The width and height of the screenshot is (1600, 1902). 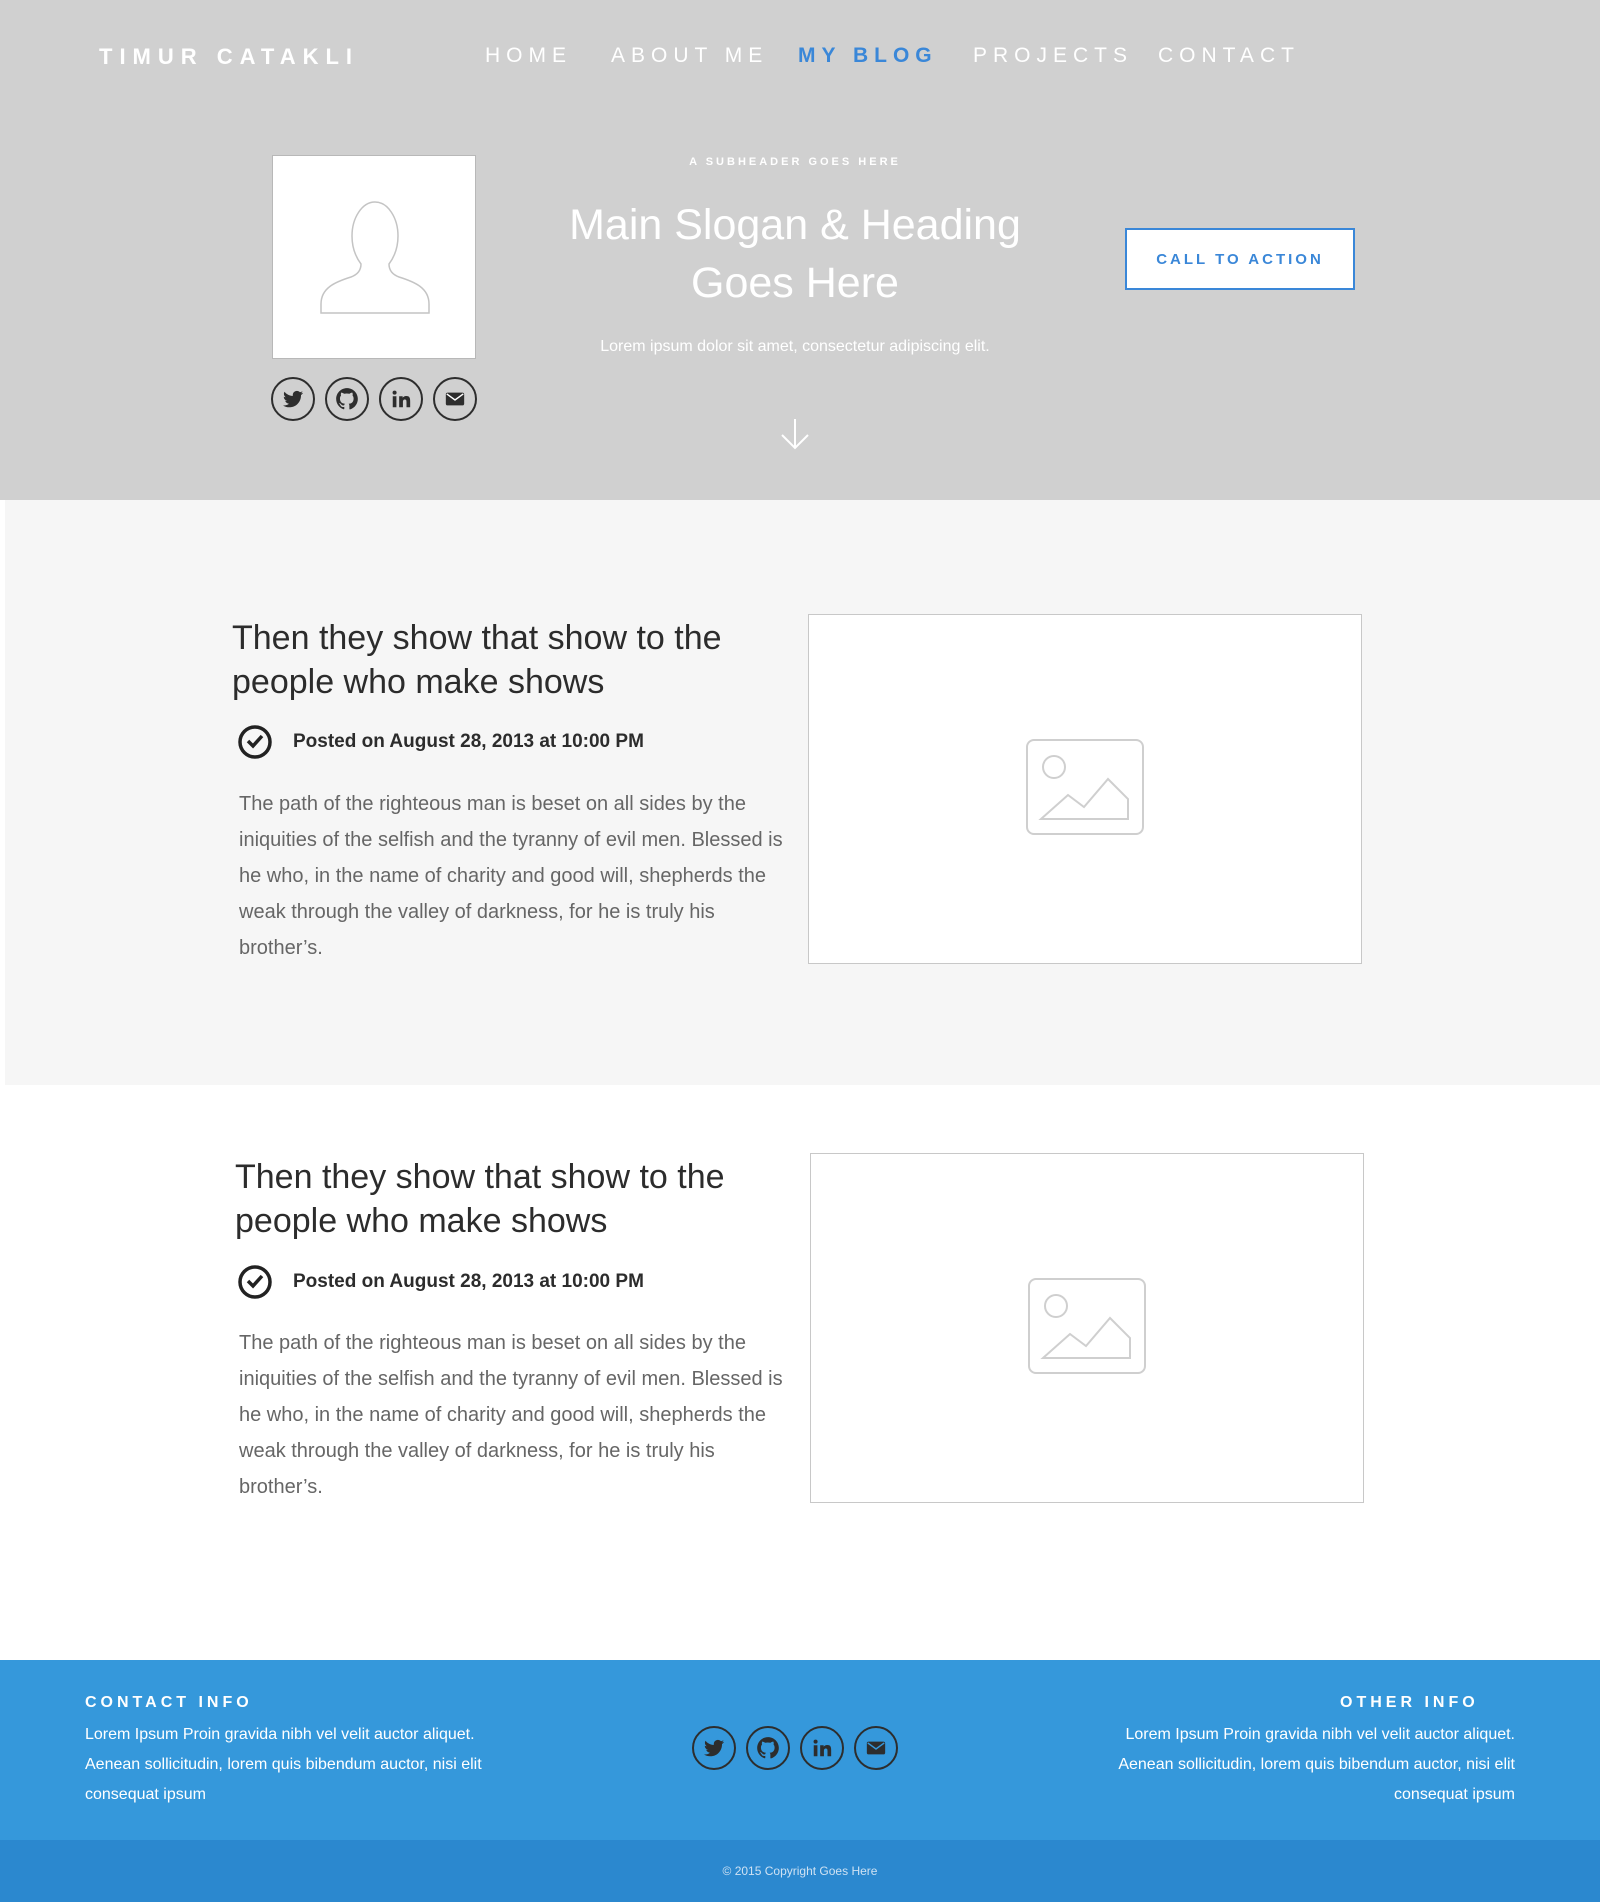 I want to click on user-placeholder-icon, so click(x=375, y=257).